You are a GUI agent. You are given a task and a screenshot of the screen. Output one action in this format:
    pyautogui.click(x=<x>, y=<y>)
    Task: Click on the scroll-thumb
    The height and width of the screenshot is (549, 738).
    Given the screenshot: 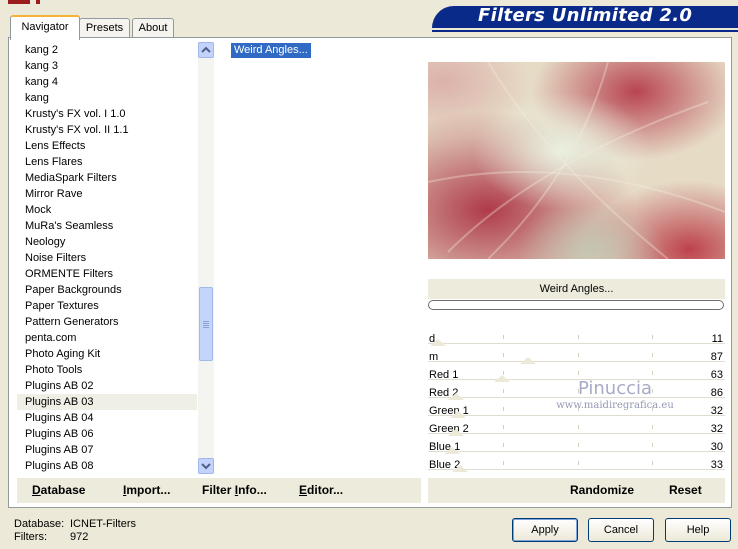 What is the action you would take?
    pyautogui.click(x=206, y=324)
    